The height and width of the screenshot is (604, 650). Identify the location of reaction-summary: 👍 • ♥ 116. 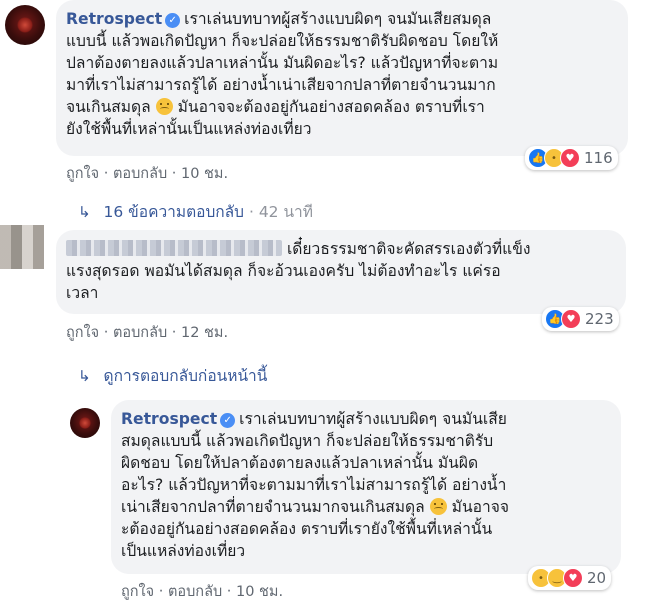
(571, 158).